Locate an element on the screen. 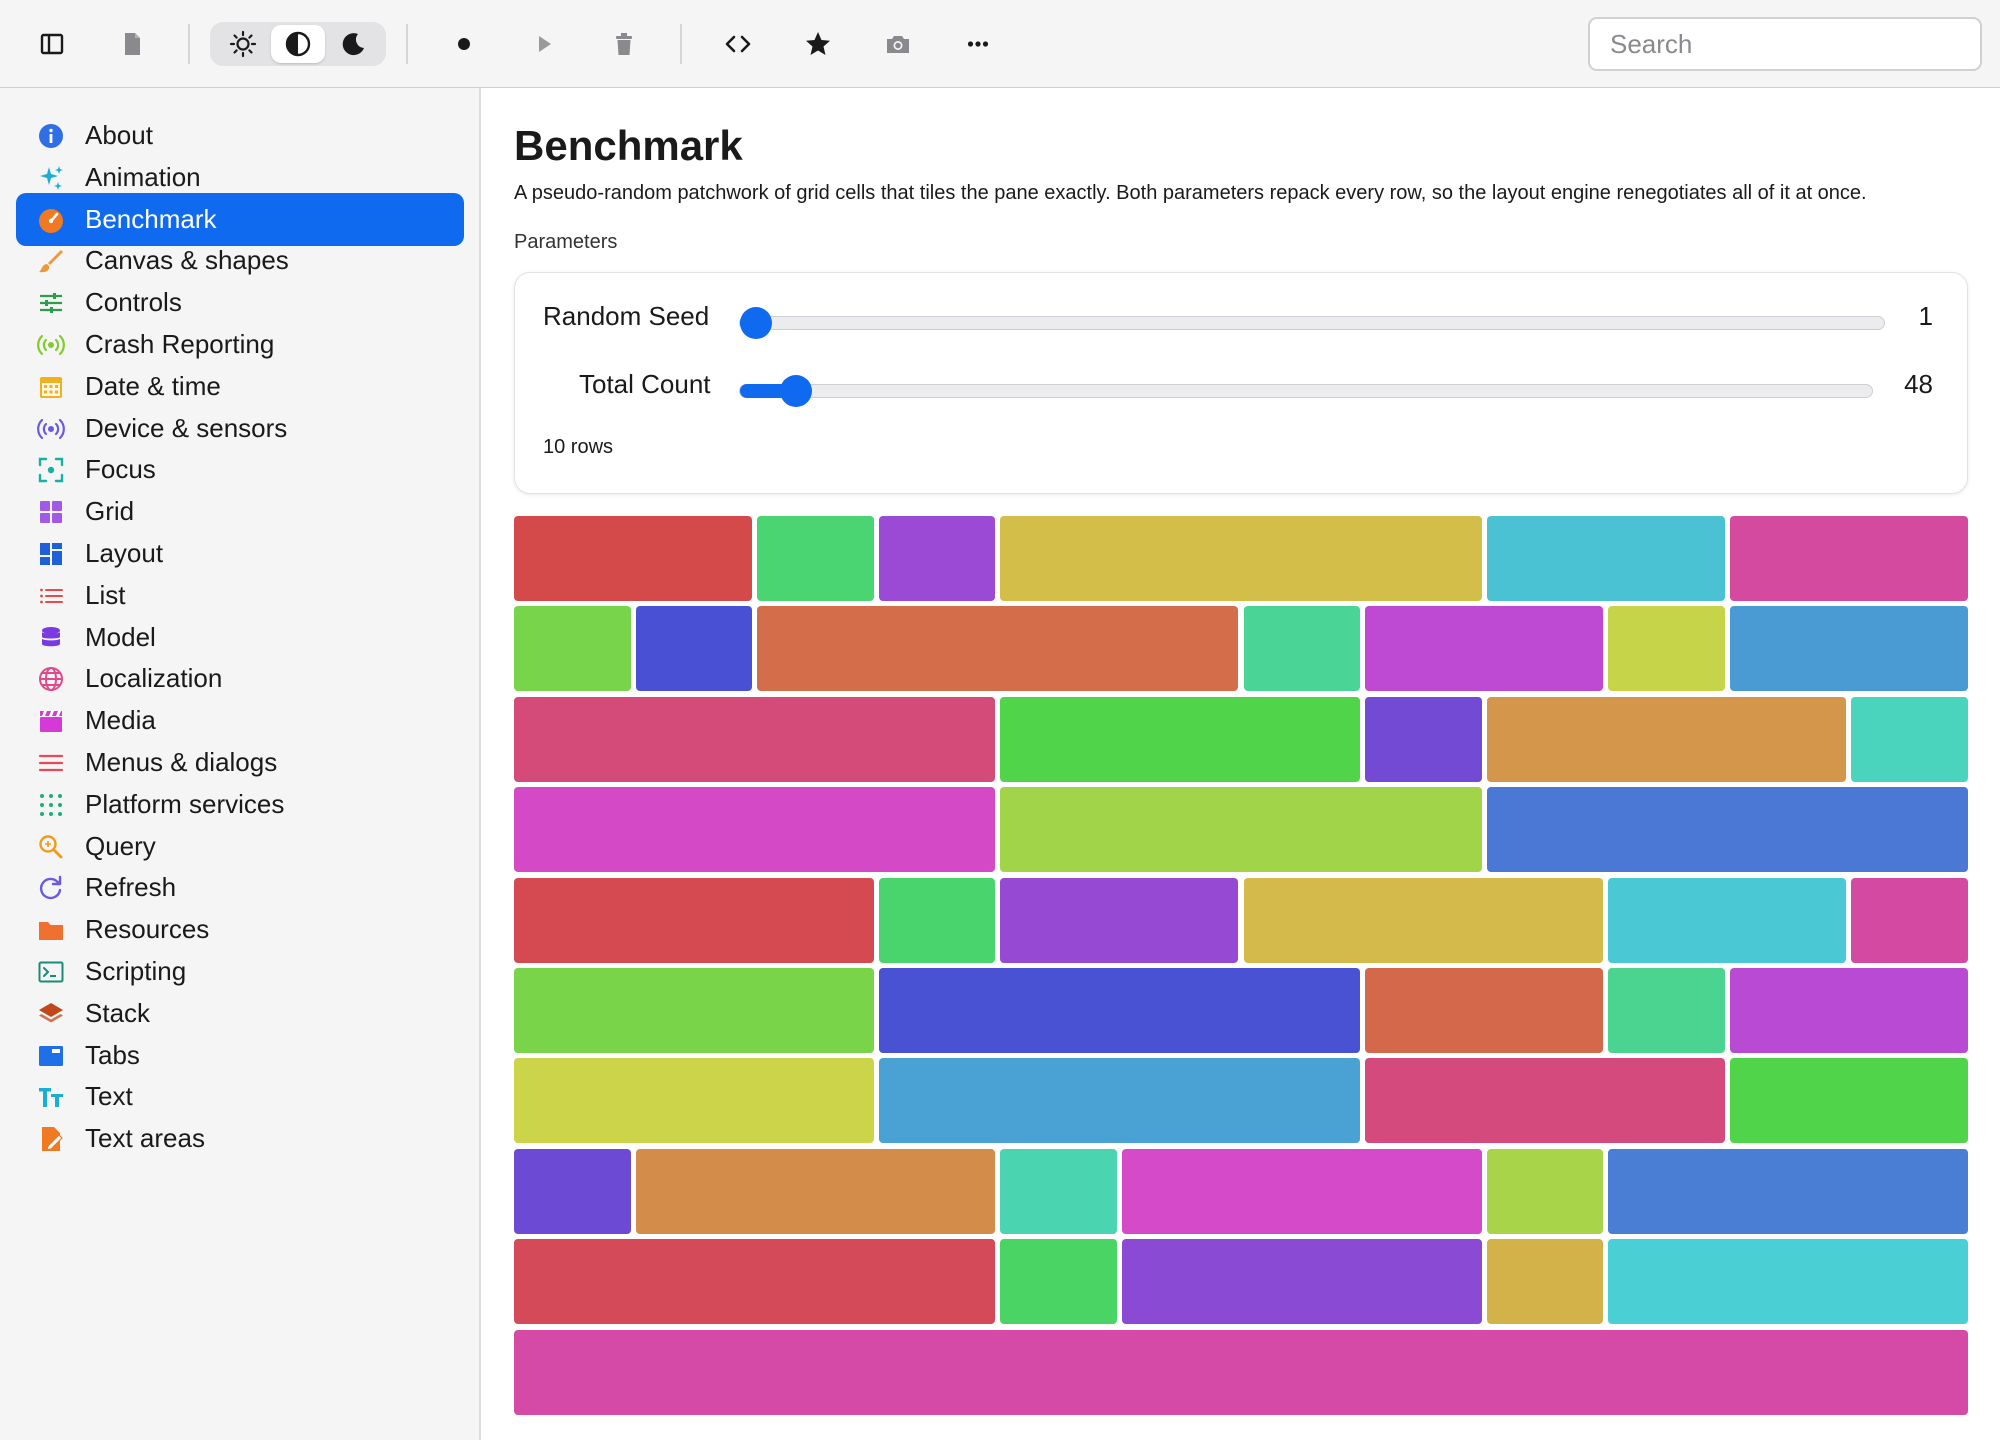  random-seed-slider is located at coordinates (1312, 323).